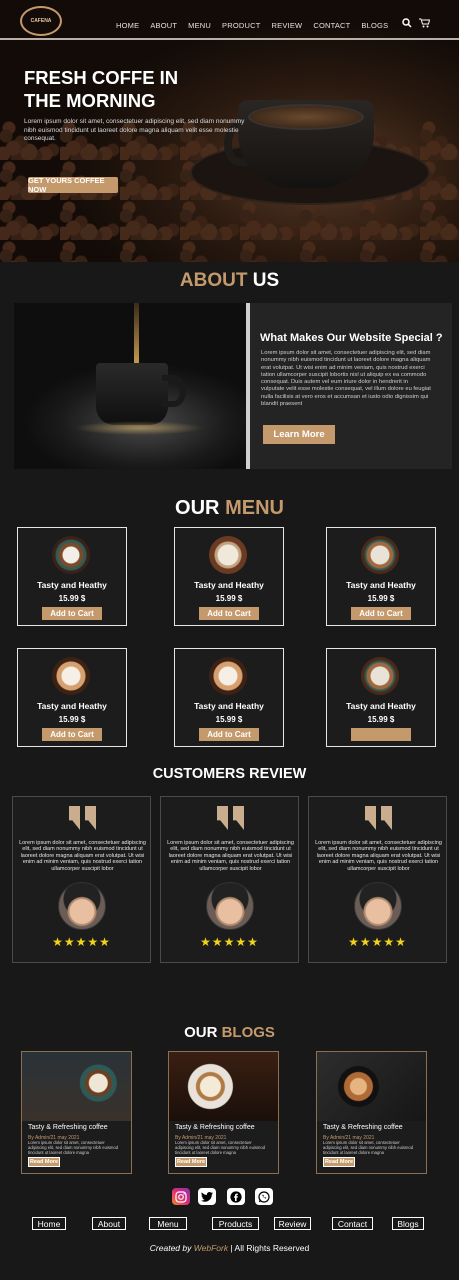  Describe the element at coordinates (292, 1223) in the screenshot. I see `footer-link-review: Review` at that location.